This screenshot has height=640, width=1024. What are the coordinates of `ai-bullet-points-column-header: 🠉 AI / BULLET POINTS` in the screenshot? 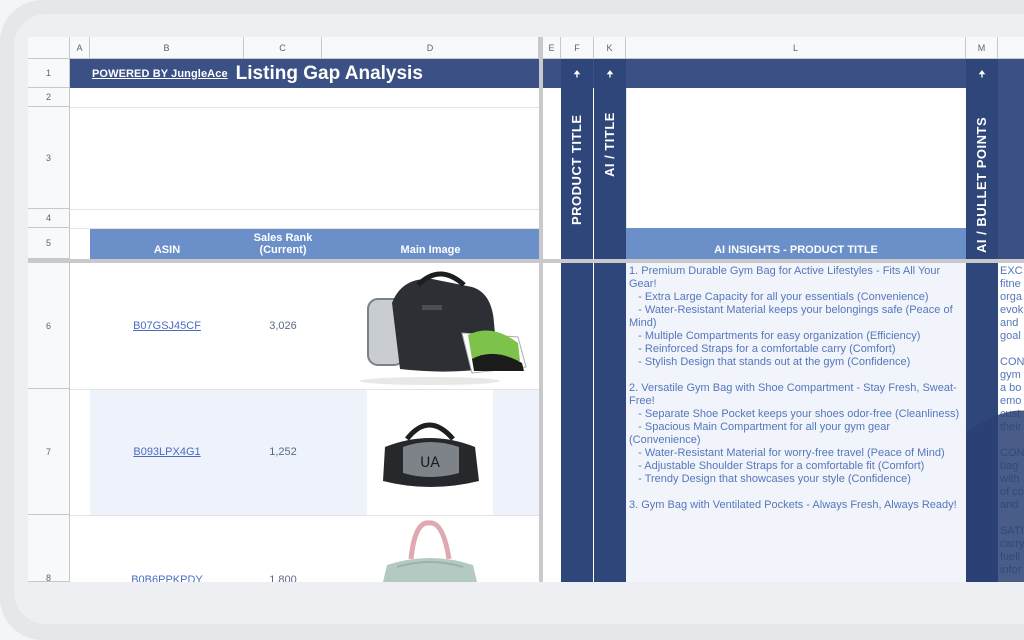 It's located at (982, 159).